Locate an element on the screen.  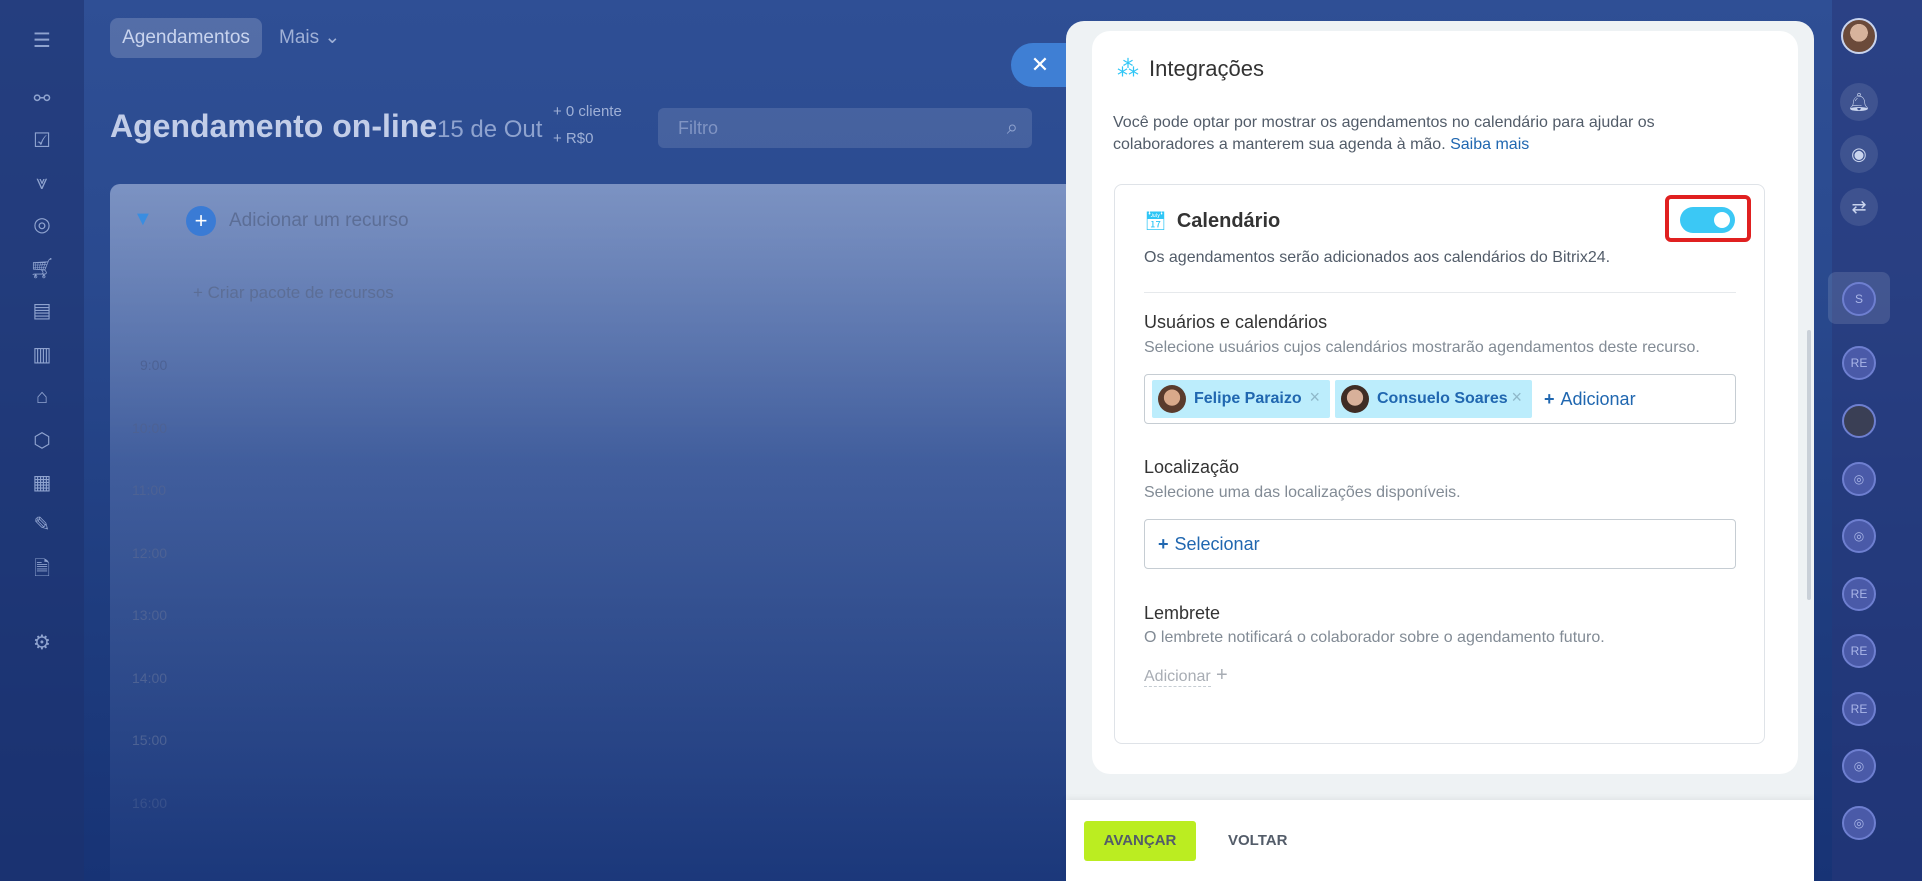
revenue-stat: + R$0 is located at coordinates (573, 138).